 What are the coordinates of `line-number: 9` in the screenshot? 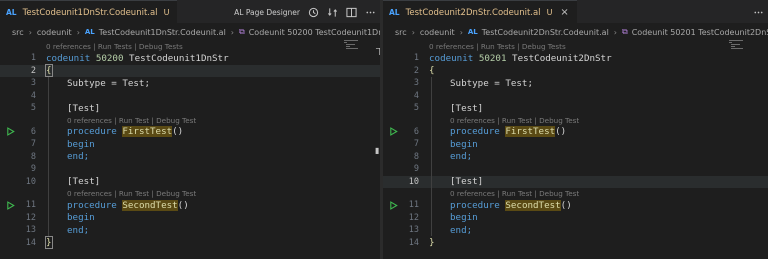 It's located at (33, 169).